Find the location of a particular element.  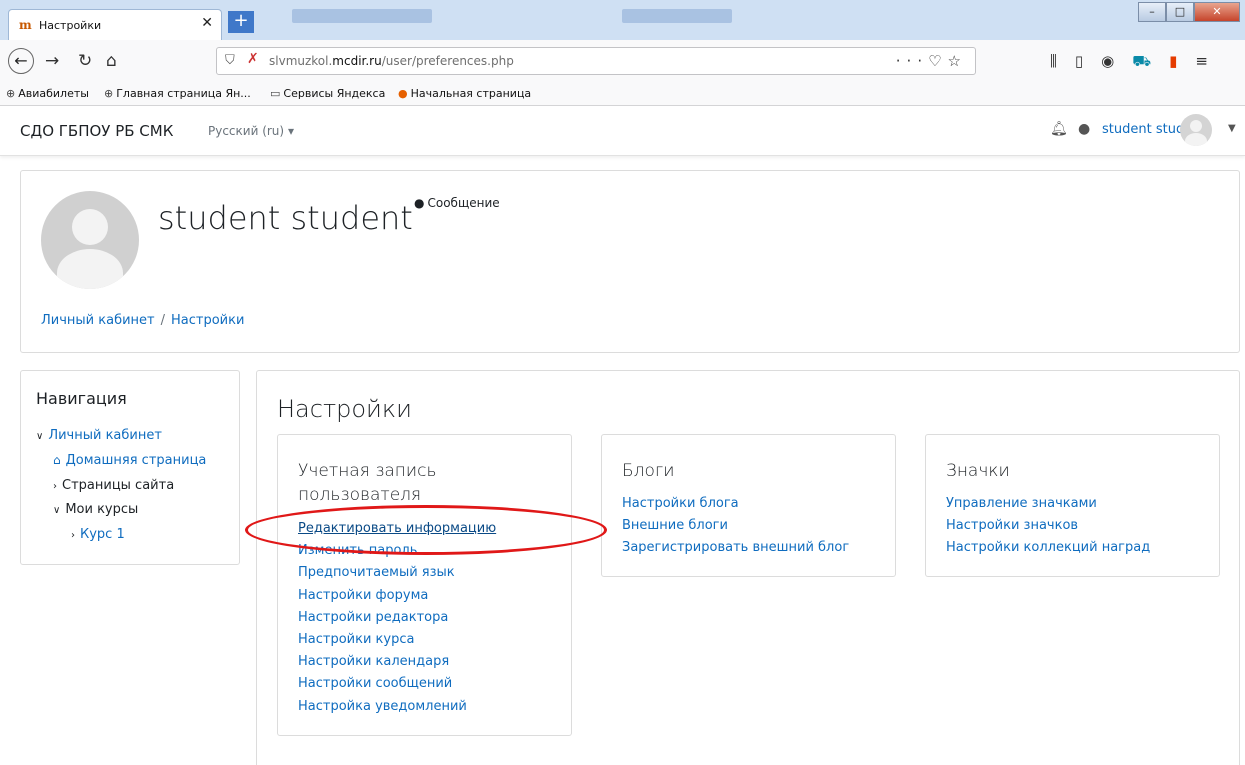

site-name: СДО ГБПОУ РБ СМК is located at coordinates (96, 131).